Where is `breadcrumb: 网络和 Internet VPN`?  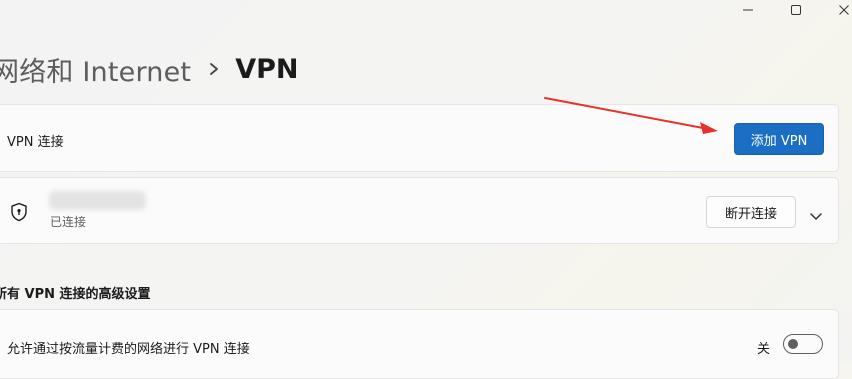
breadcrumb: 网络和 Internet VPN is located at coordinates (149, 69).